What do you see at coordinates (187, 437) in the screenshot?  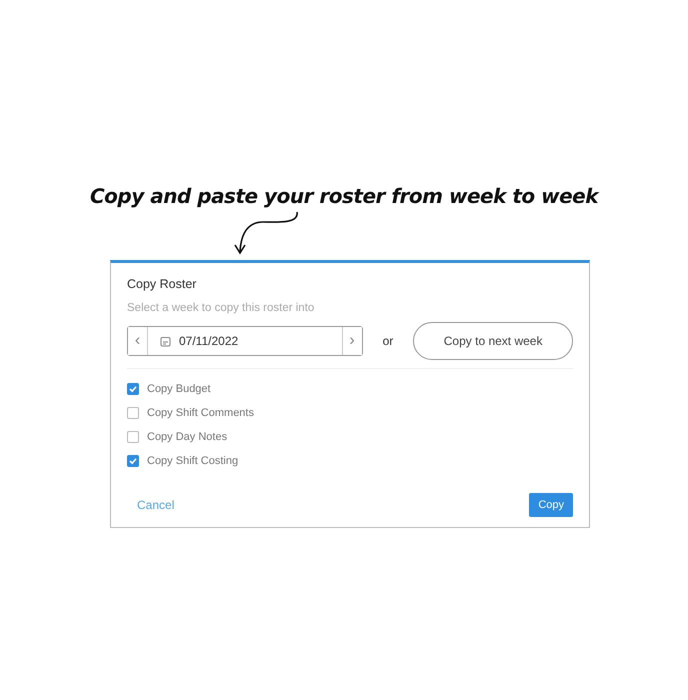 I see `checkbox-label: Copy Day Notes` at bounding box center [187, 437].